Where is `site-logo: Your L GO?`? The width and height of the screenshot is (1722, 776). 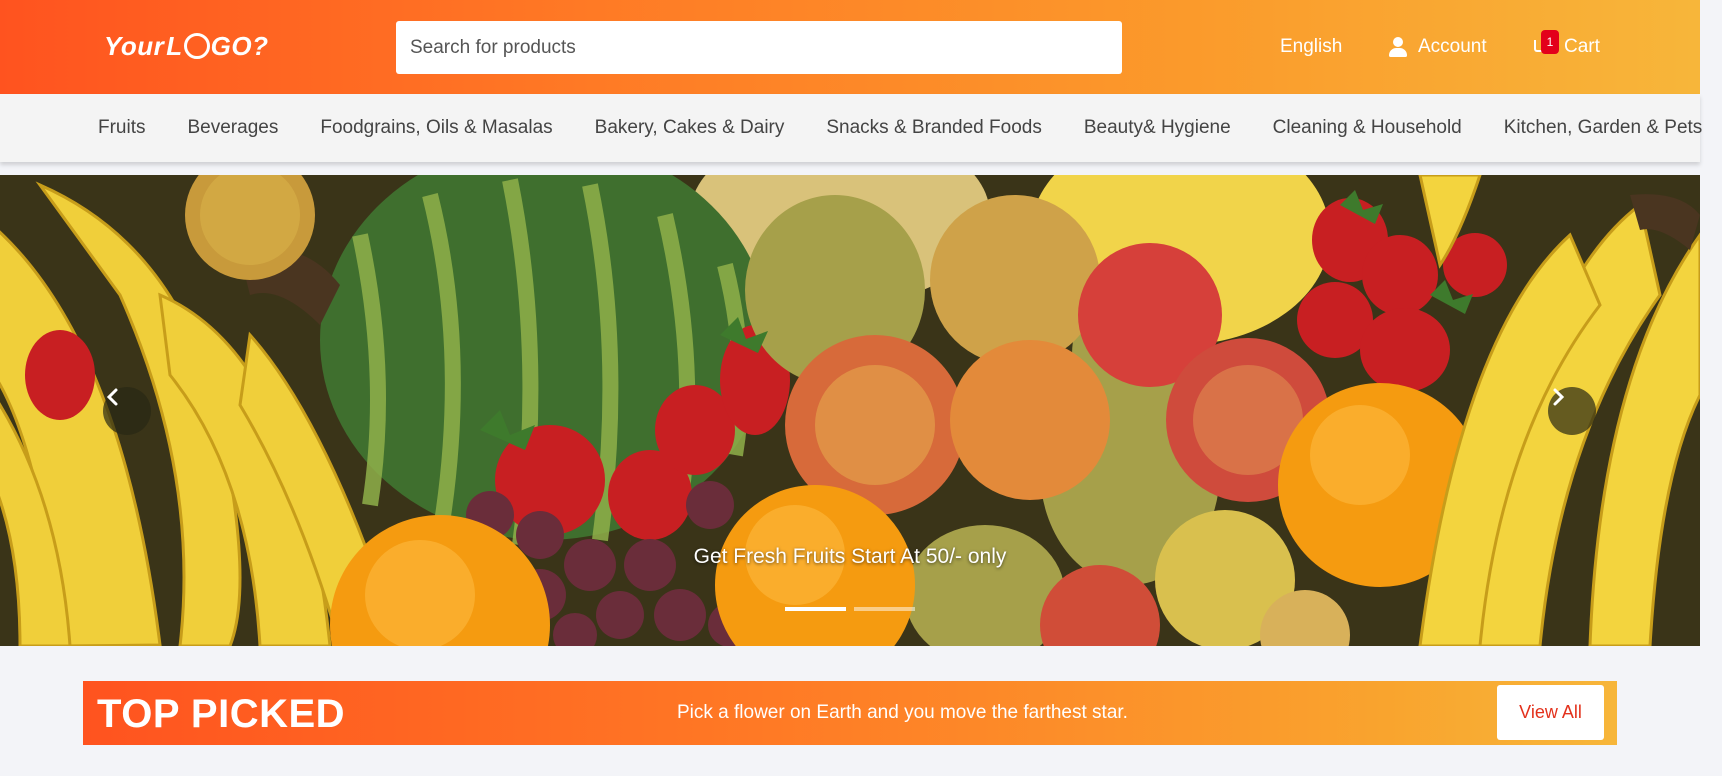 site-logo: Your L GO? is located at coordinates (186, 46).